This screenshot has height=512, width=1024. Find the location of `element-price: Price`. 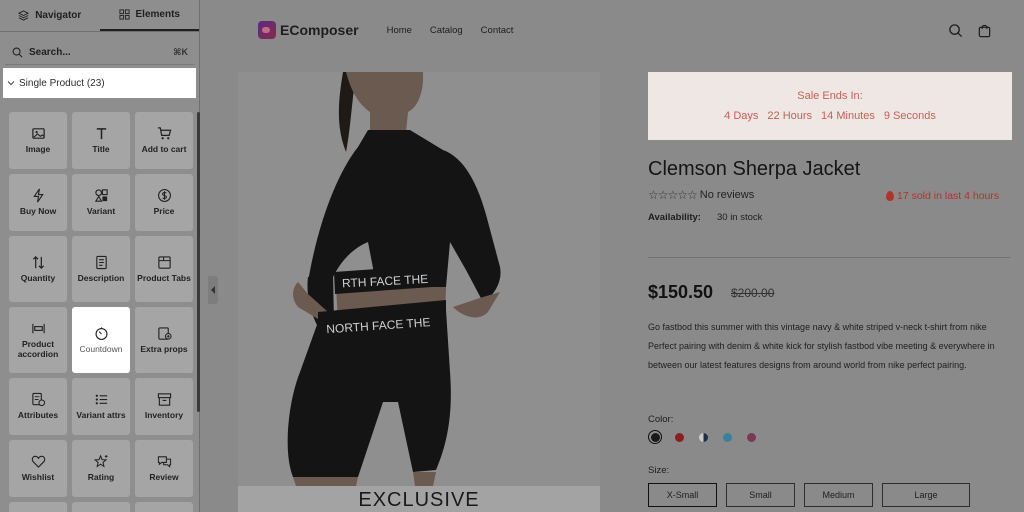

element-price: Price is located at coordinates (164, 202).